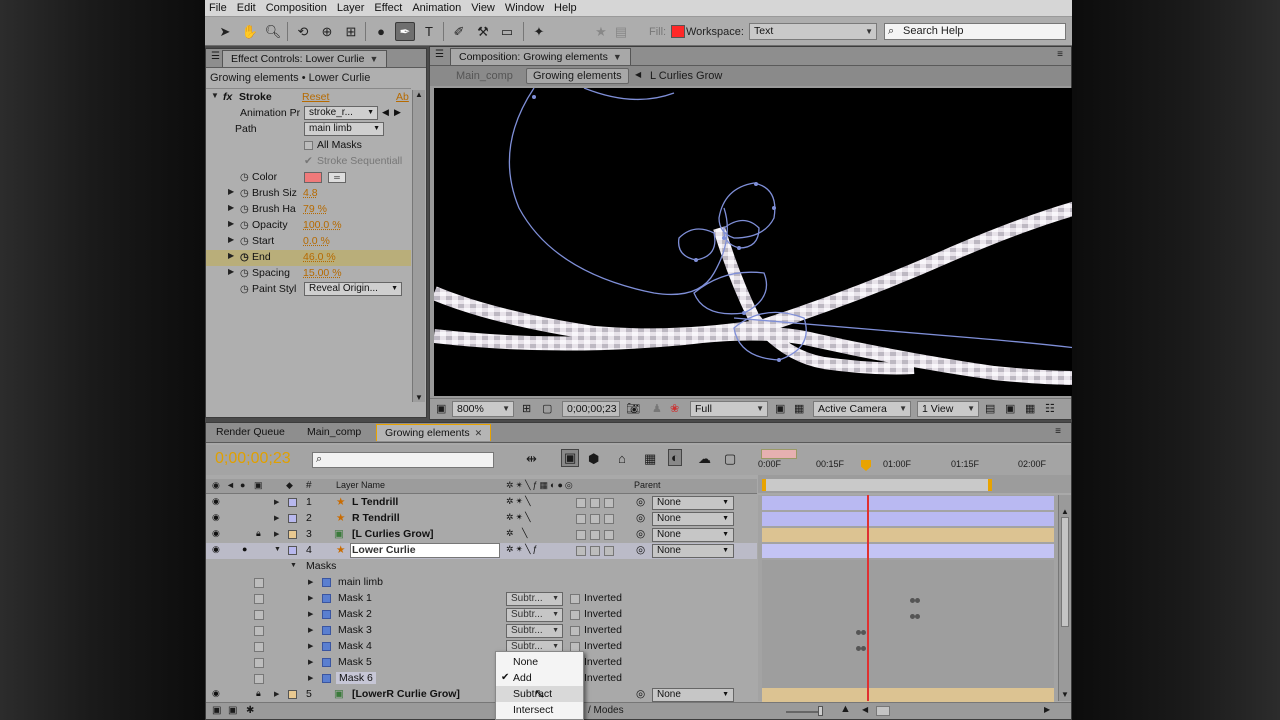  I want to click on comp-flowchart-icon: ▣, so click(216, 710).